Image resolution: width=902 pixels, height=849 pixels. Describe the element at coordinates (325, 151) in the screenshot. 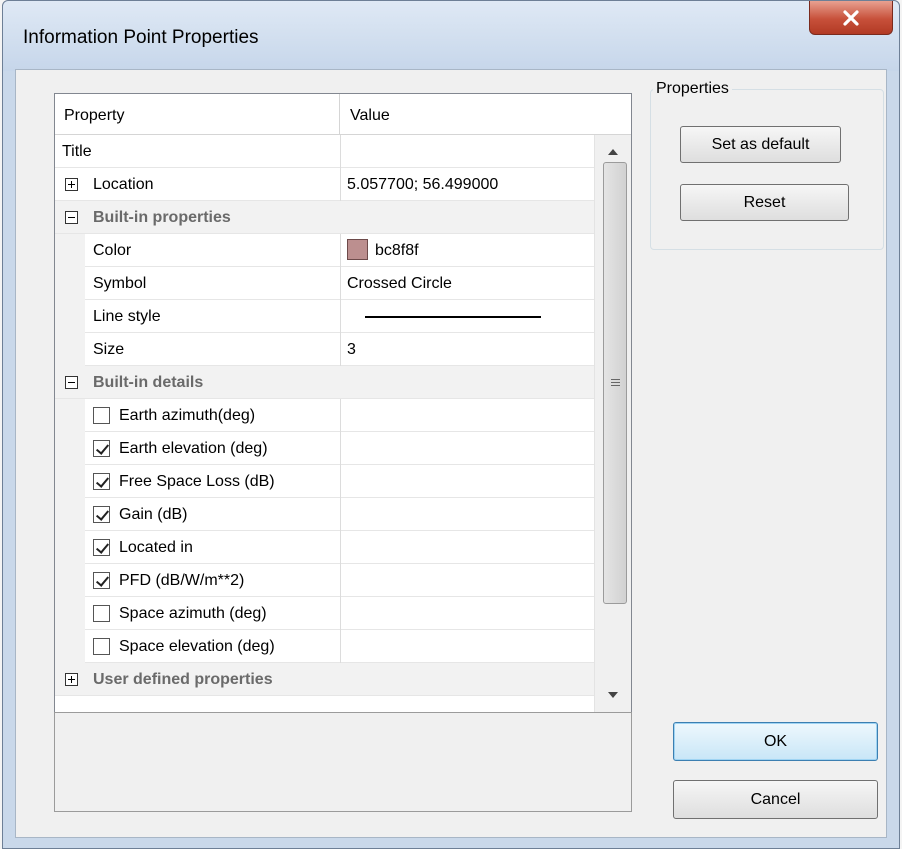

I see `row-title: Title` at that location.